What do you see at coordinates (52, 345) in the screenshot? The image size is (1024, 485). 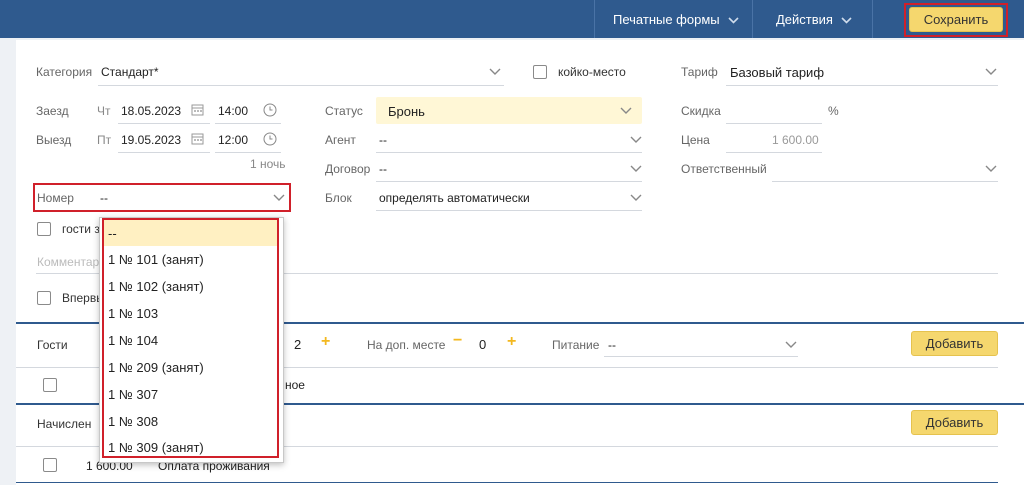 I see `guests-section-label: Гости` at bounding box center [52, 345].